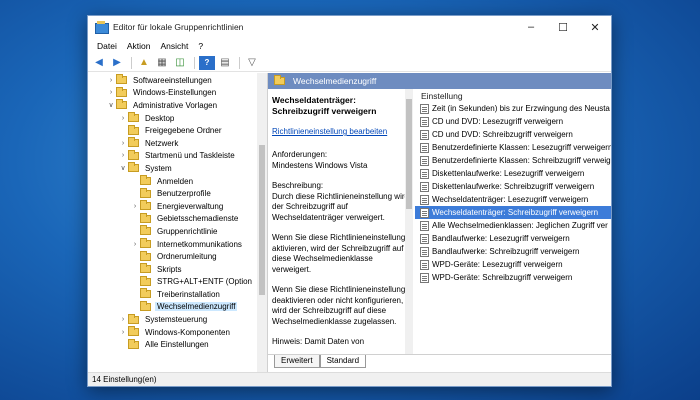 The height and width of the screenshot is (400, 700). I want to click on description-scrollbar, so click(409, 221).